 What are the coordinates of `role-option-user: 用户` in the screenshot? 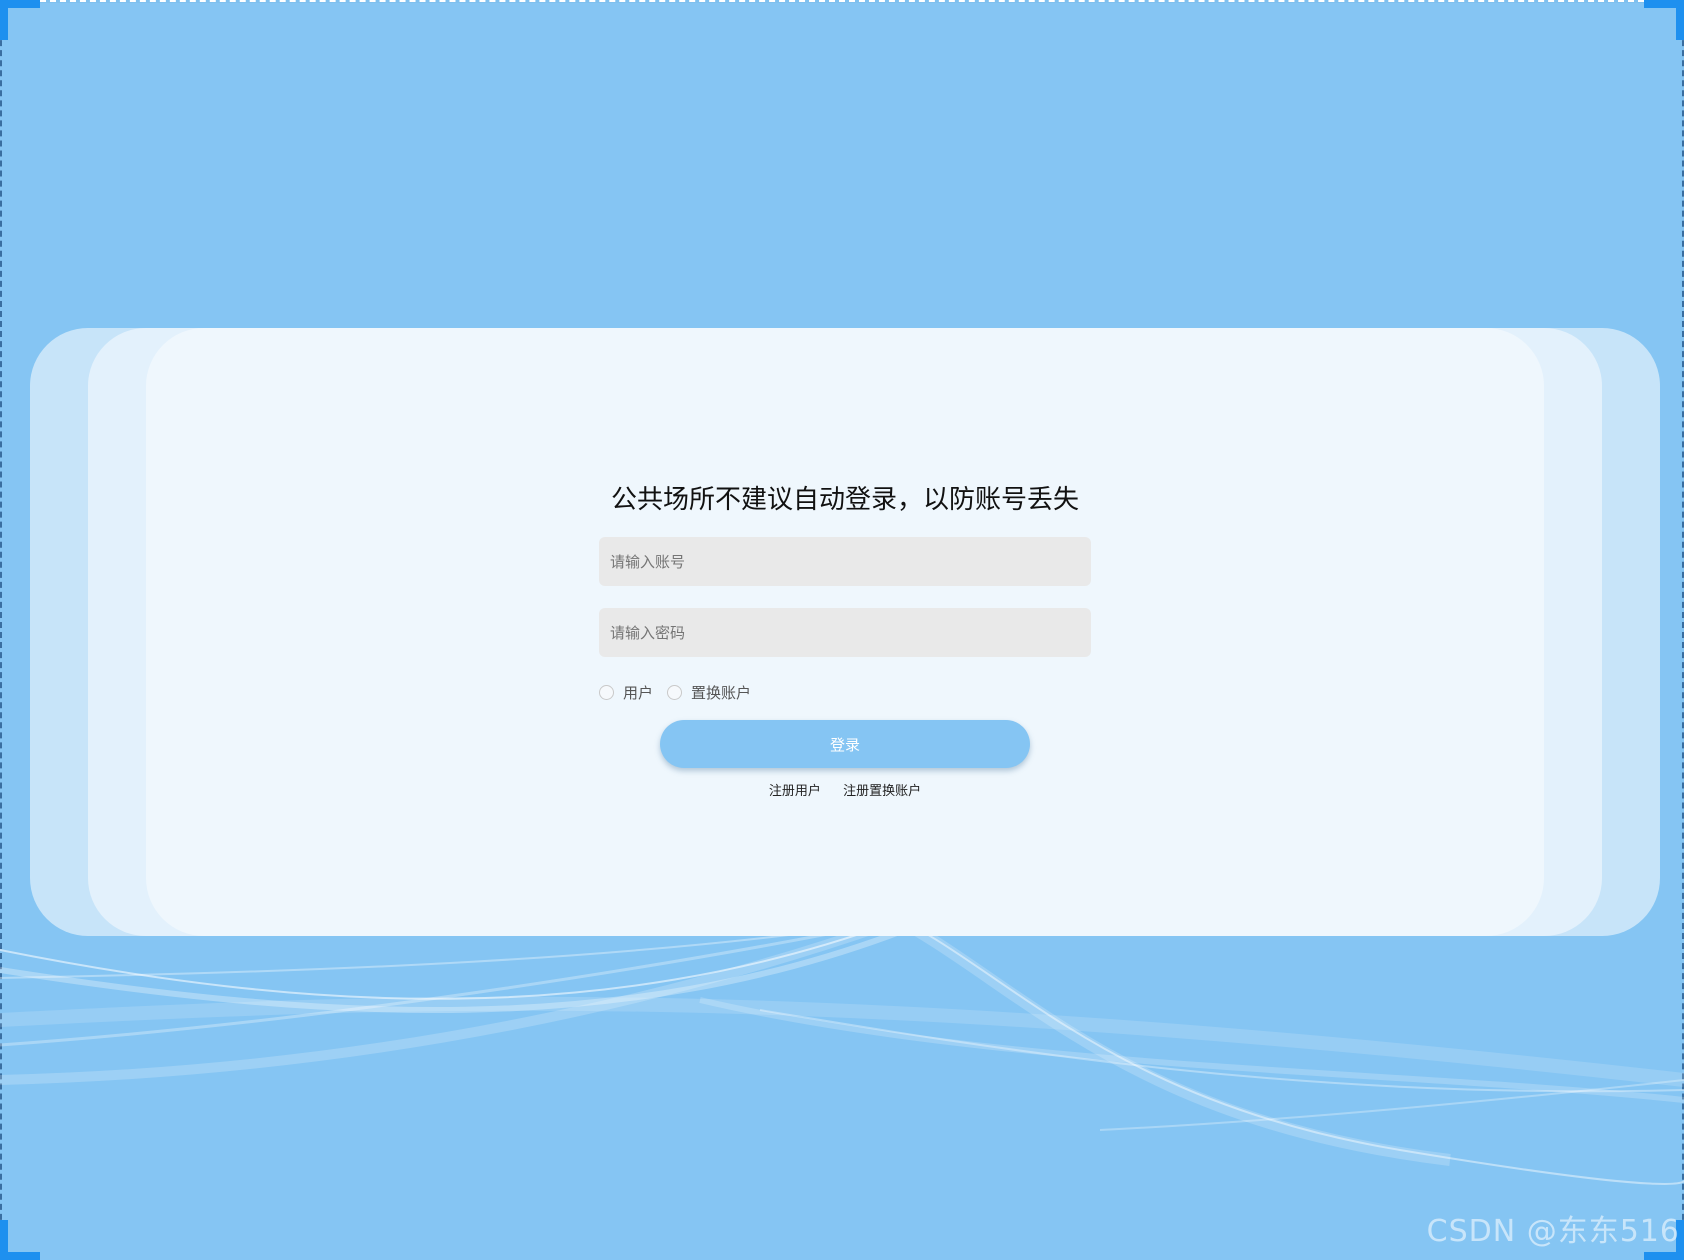 It's located at (626, 692).